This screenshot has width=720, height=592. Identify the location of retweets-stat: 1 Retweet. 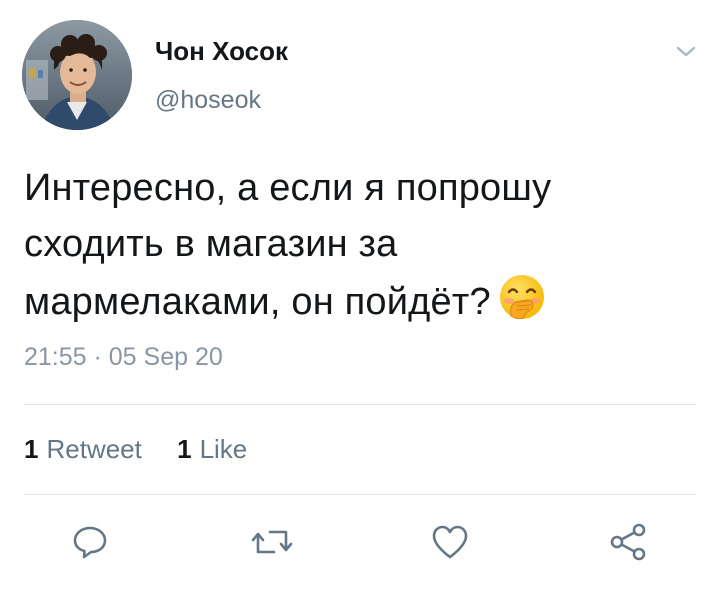
(83, 449).